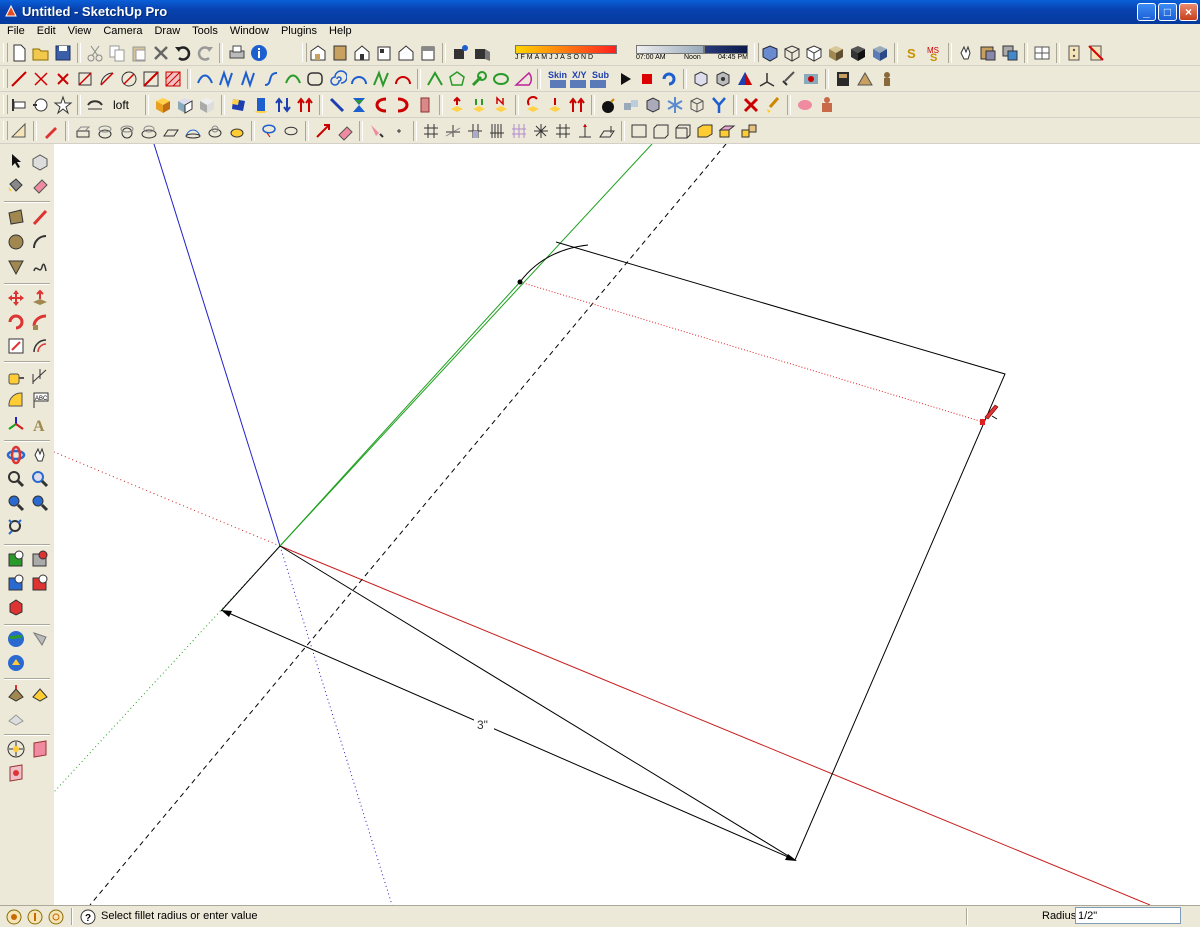 This screenshot has width=1200, height=927. What do you see at coordinates (207, 105) in the screenshot?
I see `box-grey-icon` at bounding box center [207, 105].